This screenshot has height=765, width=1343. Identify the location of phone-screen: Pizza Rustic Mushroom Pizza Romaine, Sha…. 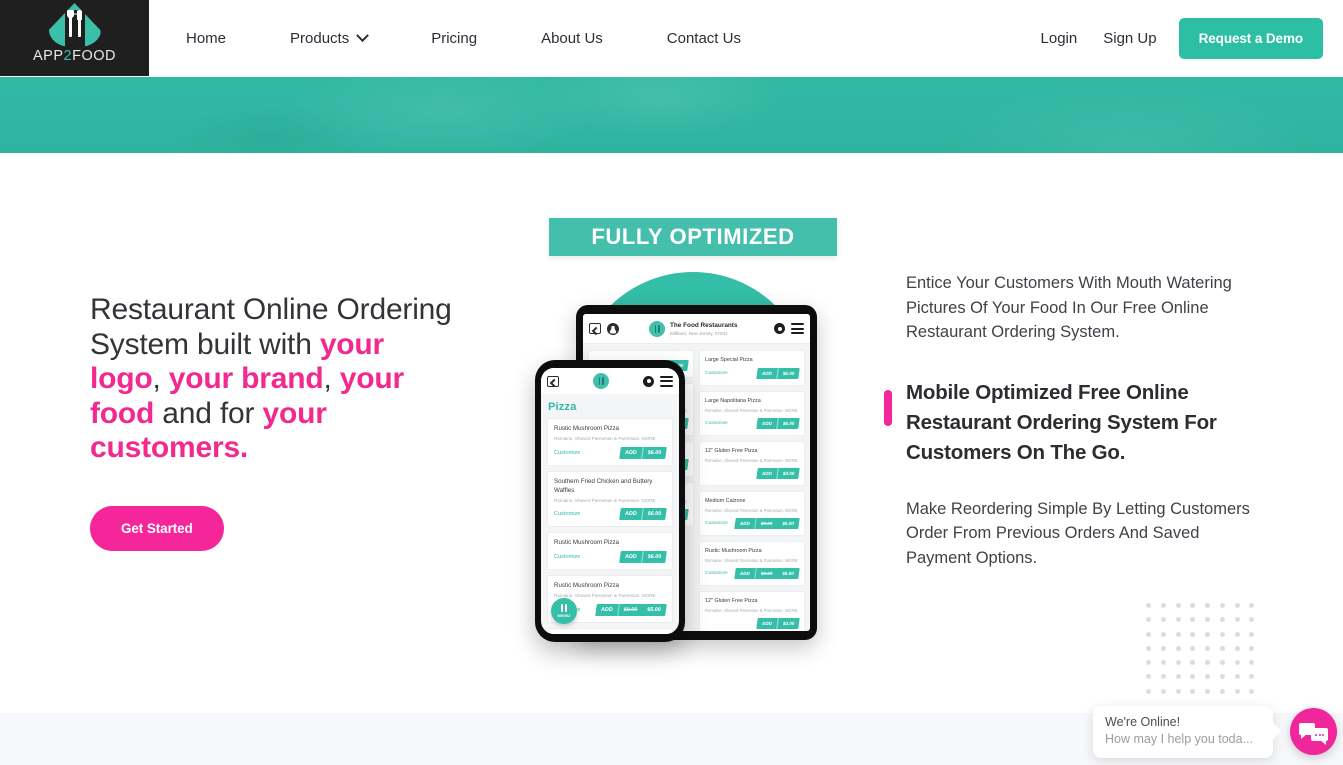
(610, 501).